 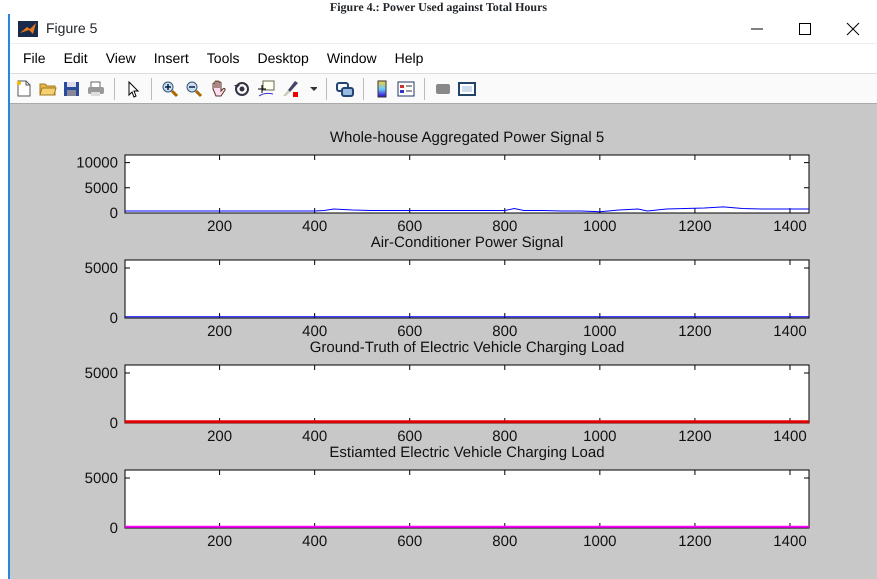 I want to click on menu-item: View, so click(x=120, y=58).